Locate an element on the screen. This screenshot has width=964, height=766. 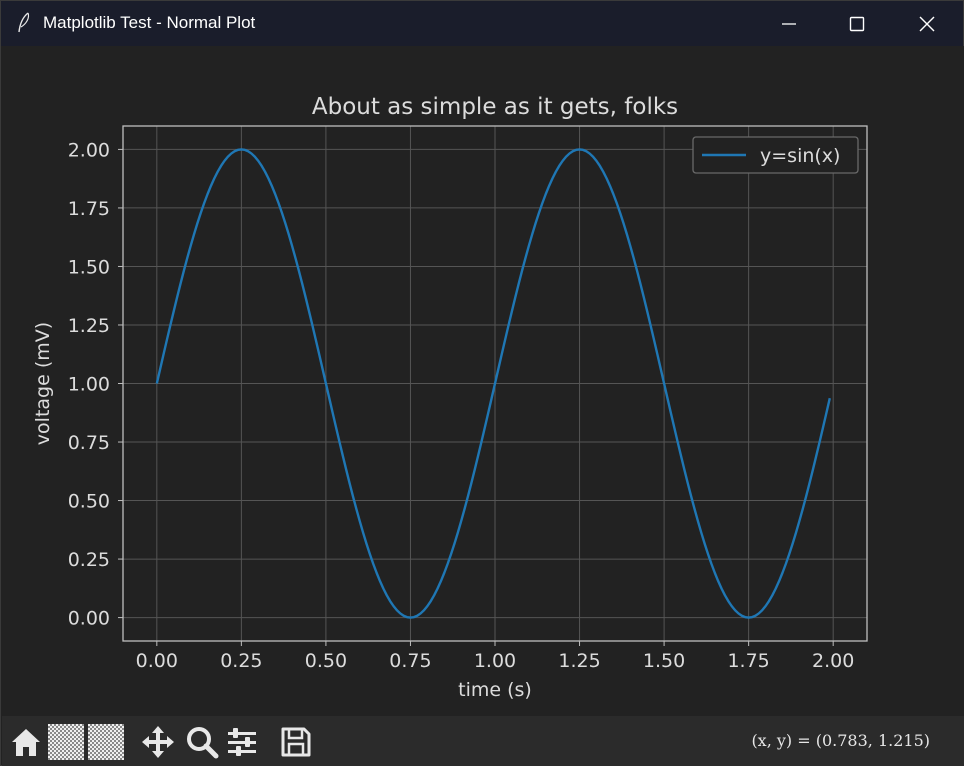
maximize-icon is located at coordinates (857, 23).